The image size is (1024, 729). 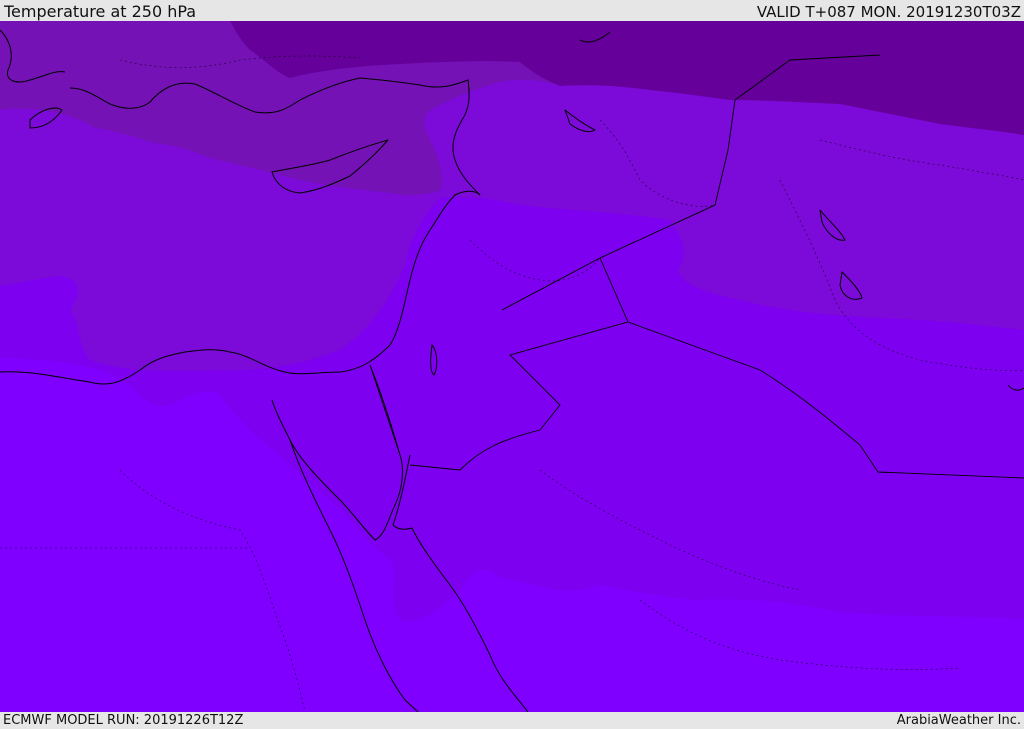 What do you see at coordinates (123, 720) in the screenshot?
I see `model-run-label: ECMWF MODEL RUN: 20191226T12Z` at bounding box center [123, 720].